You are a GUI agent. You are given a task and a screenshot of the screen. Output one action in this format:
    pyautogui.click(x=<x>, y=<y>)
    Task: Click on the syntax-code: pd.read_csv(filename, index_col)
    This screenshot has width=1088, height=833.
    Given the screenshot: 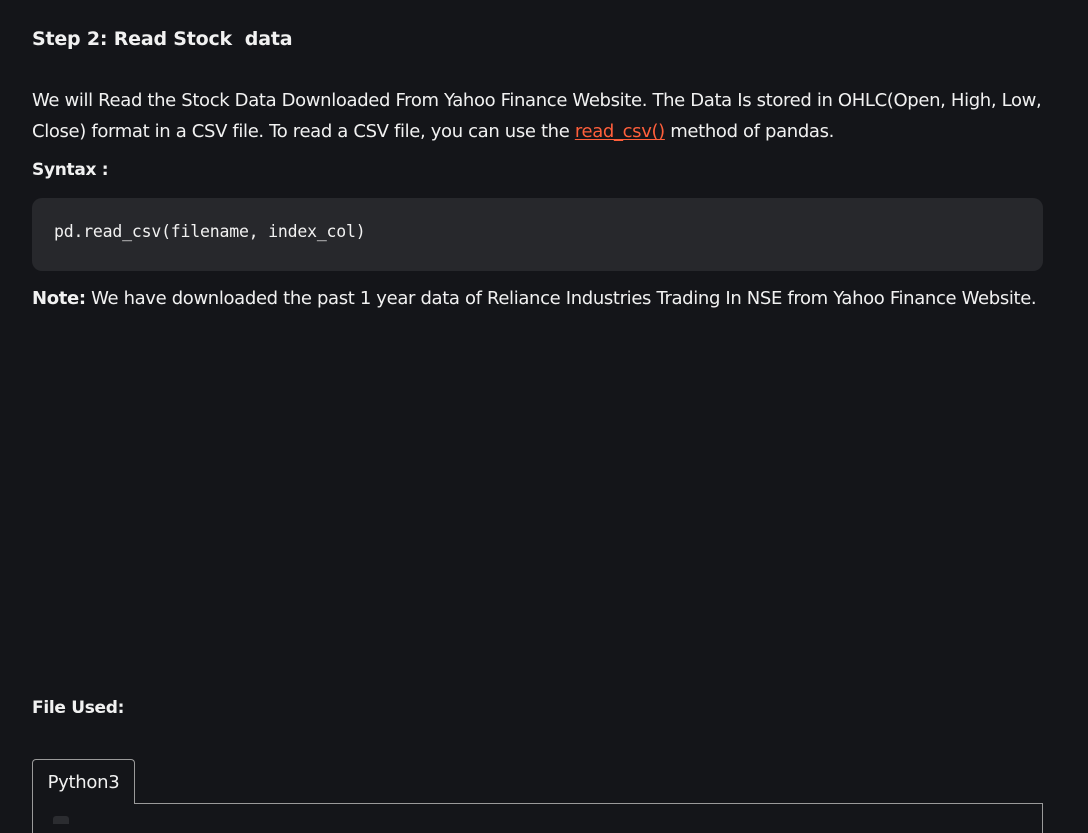 What is the action you would take?
    pyautogui.click(x=210, y=231)
    